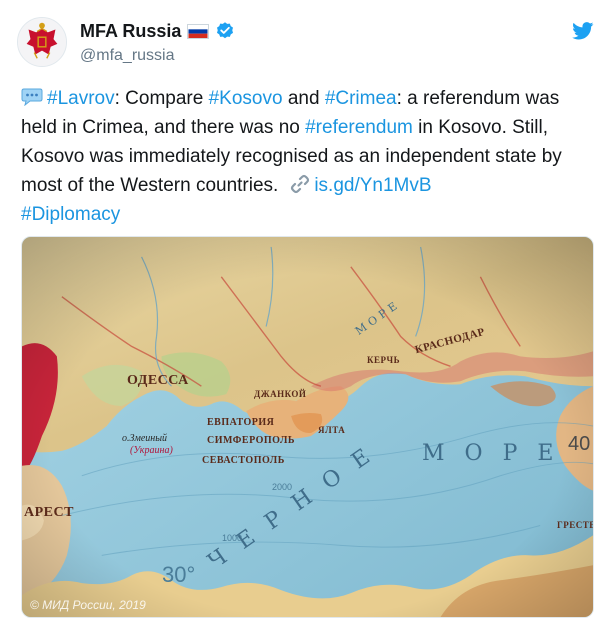 The height and width of the screenshot is (629, 607). I want to click on hashtag-crimea: #Crimea, so click(361, 98).